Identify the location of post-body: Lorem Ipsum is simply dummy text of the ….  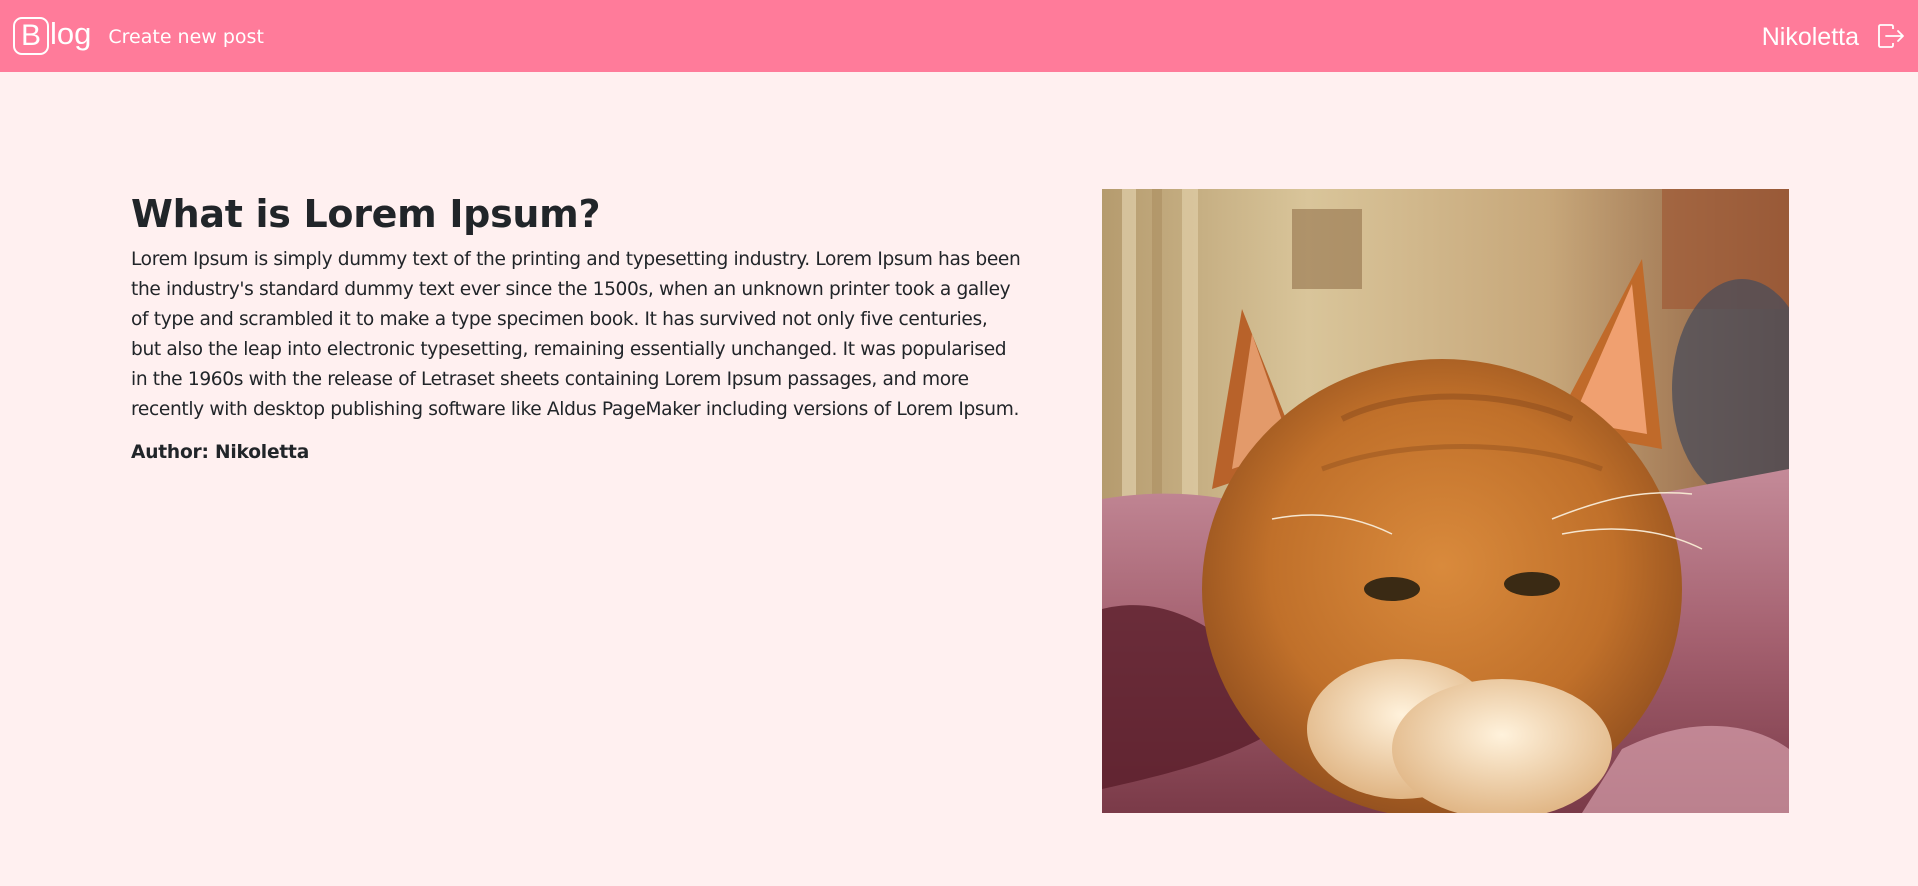
(576, 334).